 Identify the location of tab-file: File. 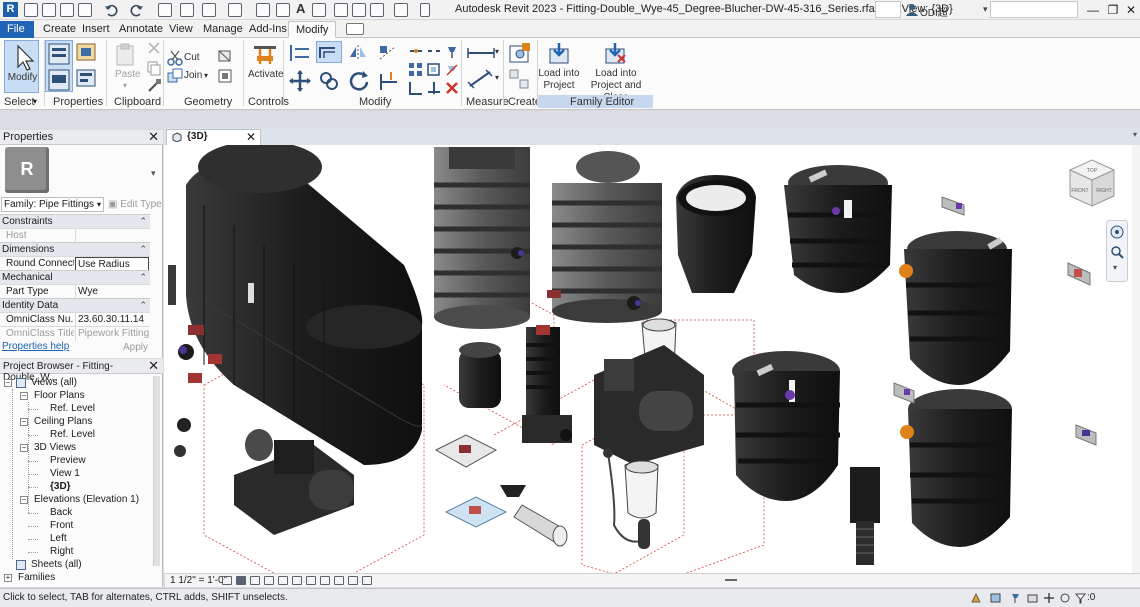
(17, 29).